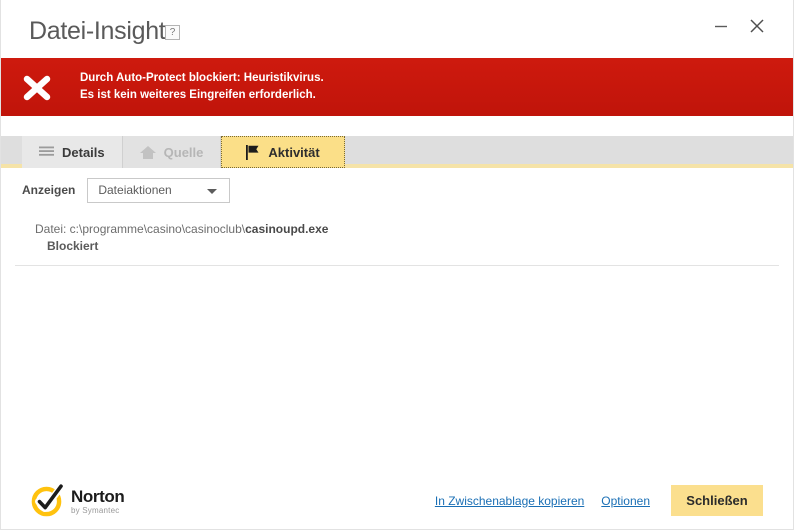  I want to click on minimize-button, so click(721, 26).